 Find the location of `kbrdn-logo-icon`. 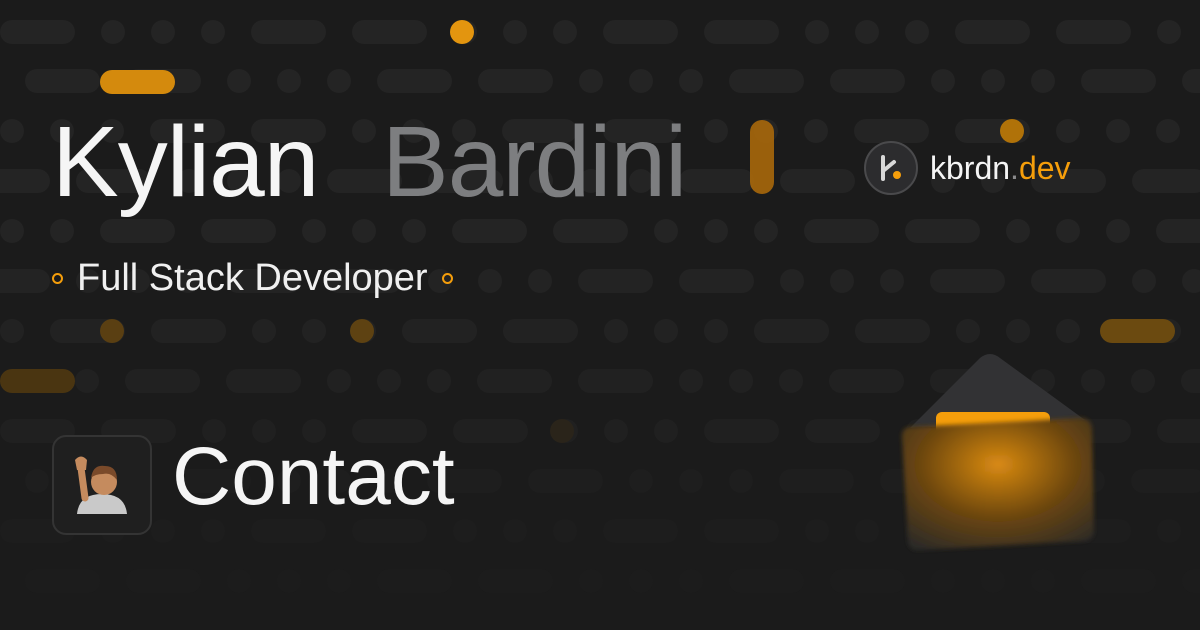

kbrdn-logo-icon is located at coordinates (891, 168).